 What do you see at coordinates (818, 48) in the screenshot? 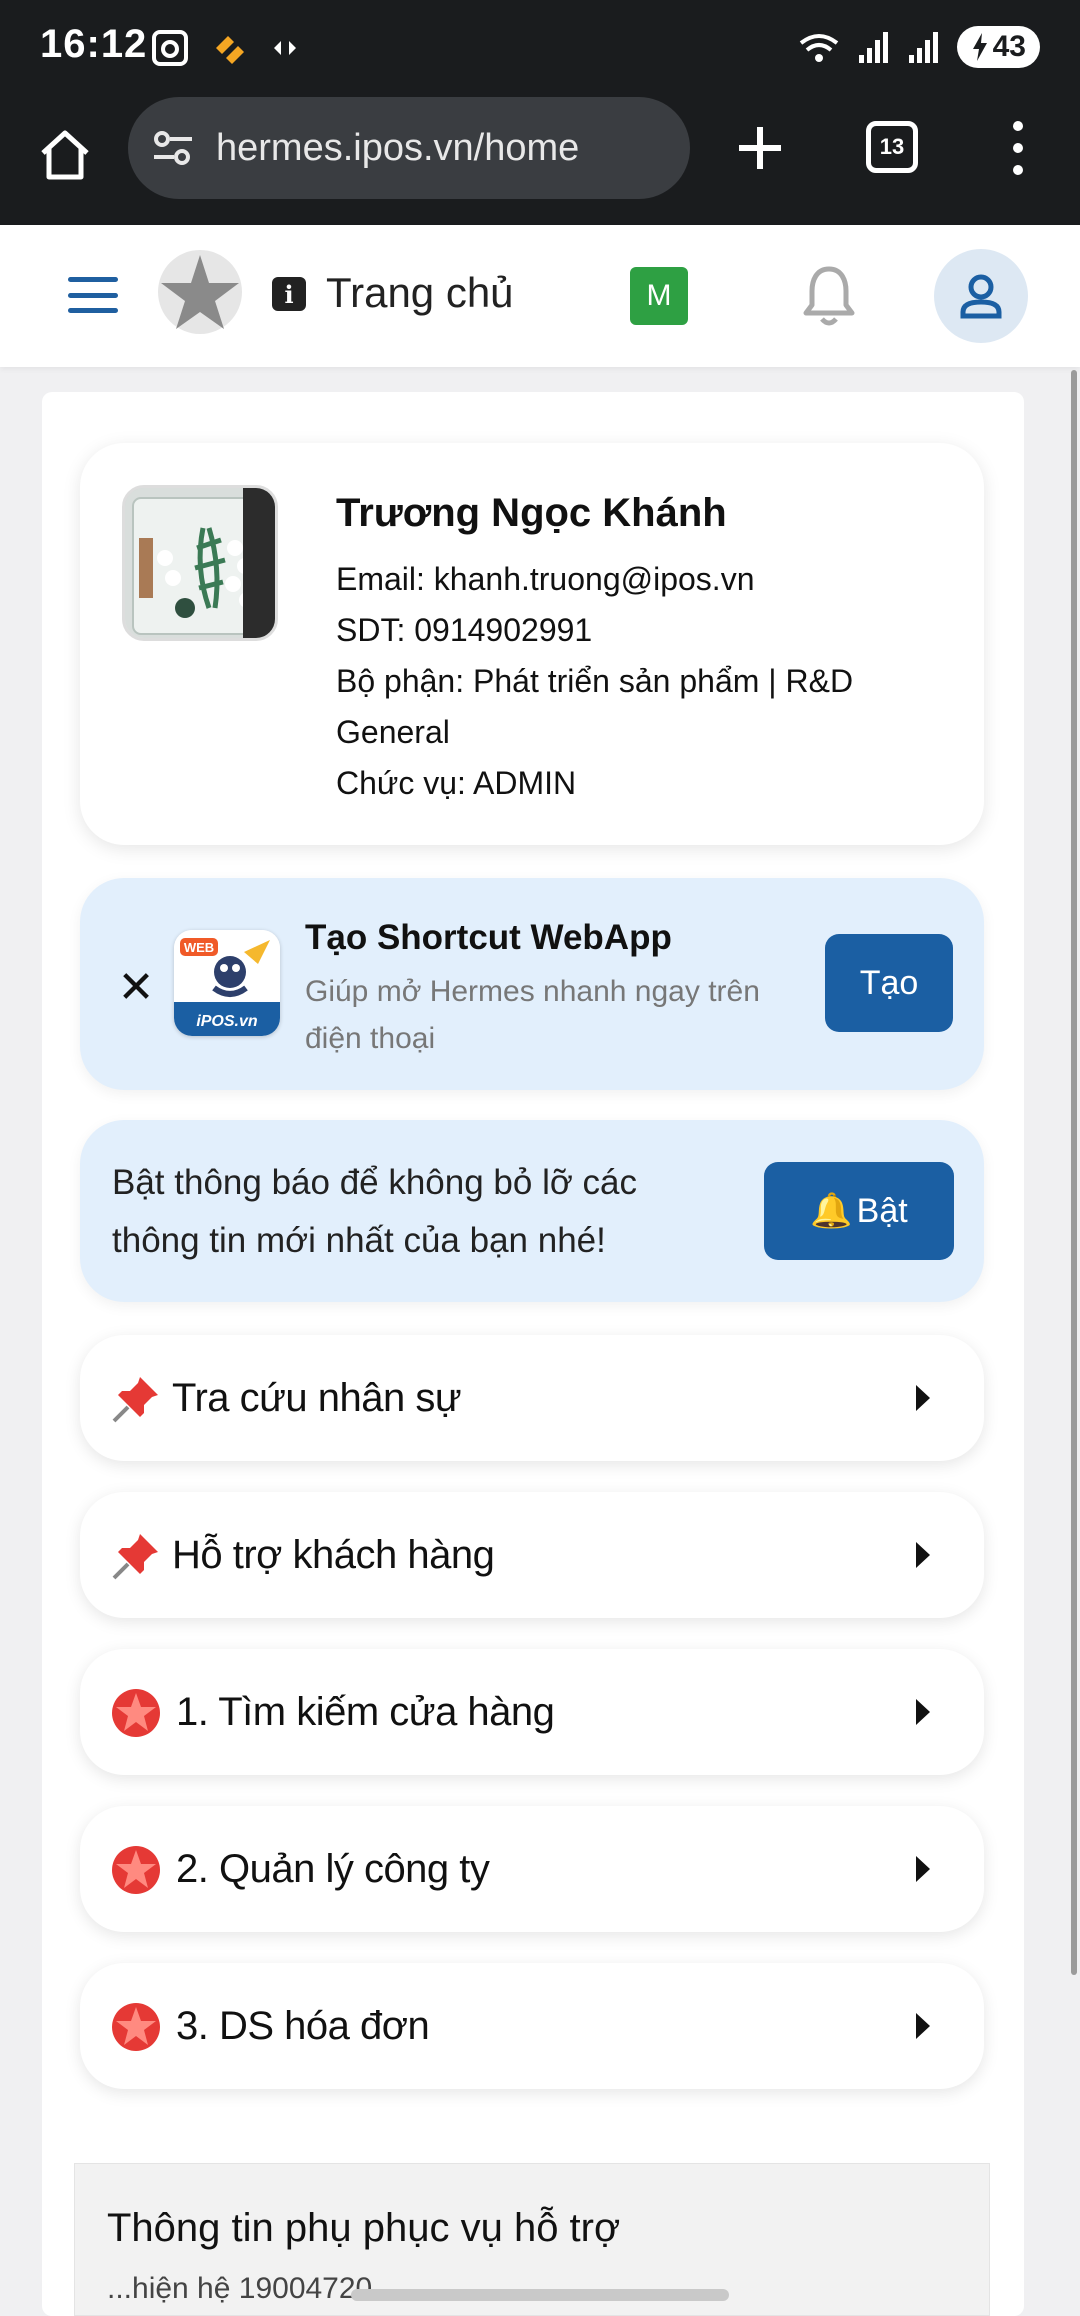
I see `wifi-icon` at bounding box center [818, 48].